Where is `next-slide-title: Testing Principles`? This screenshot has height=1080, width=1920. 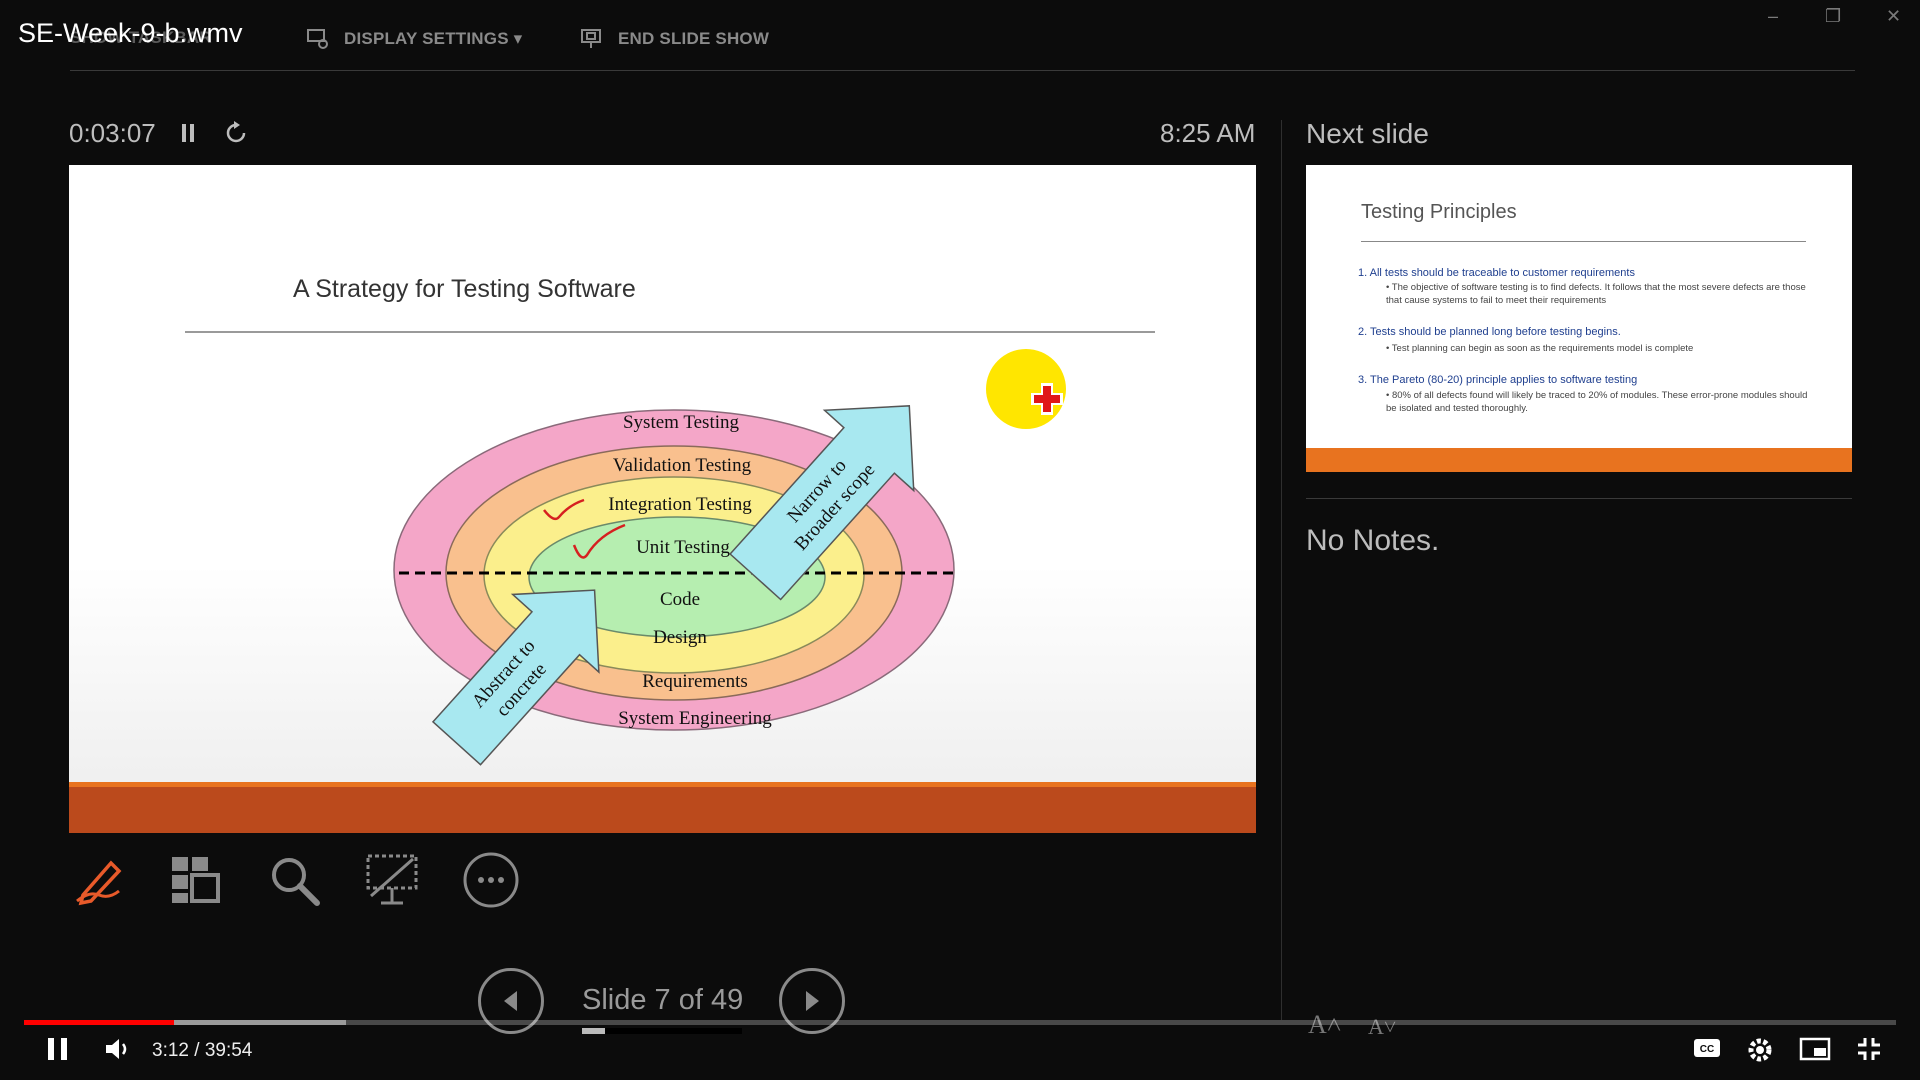 next-slide-title: Testing Principles is located at coordinates (1439, 212).